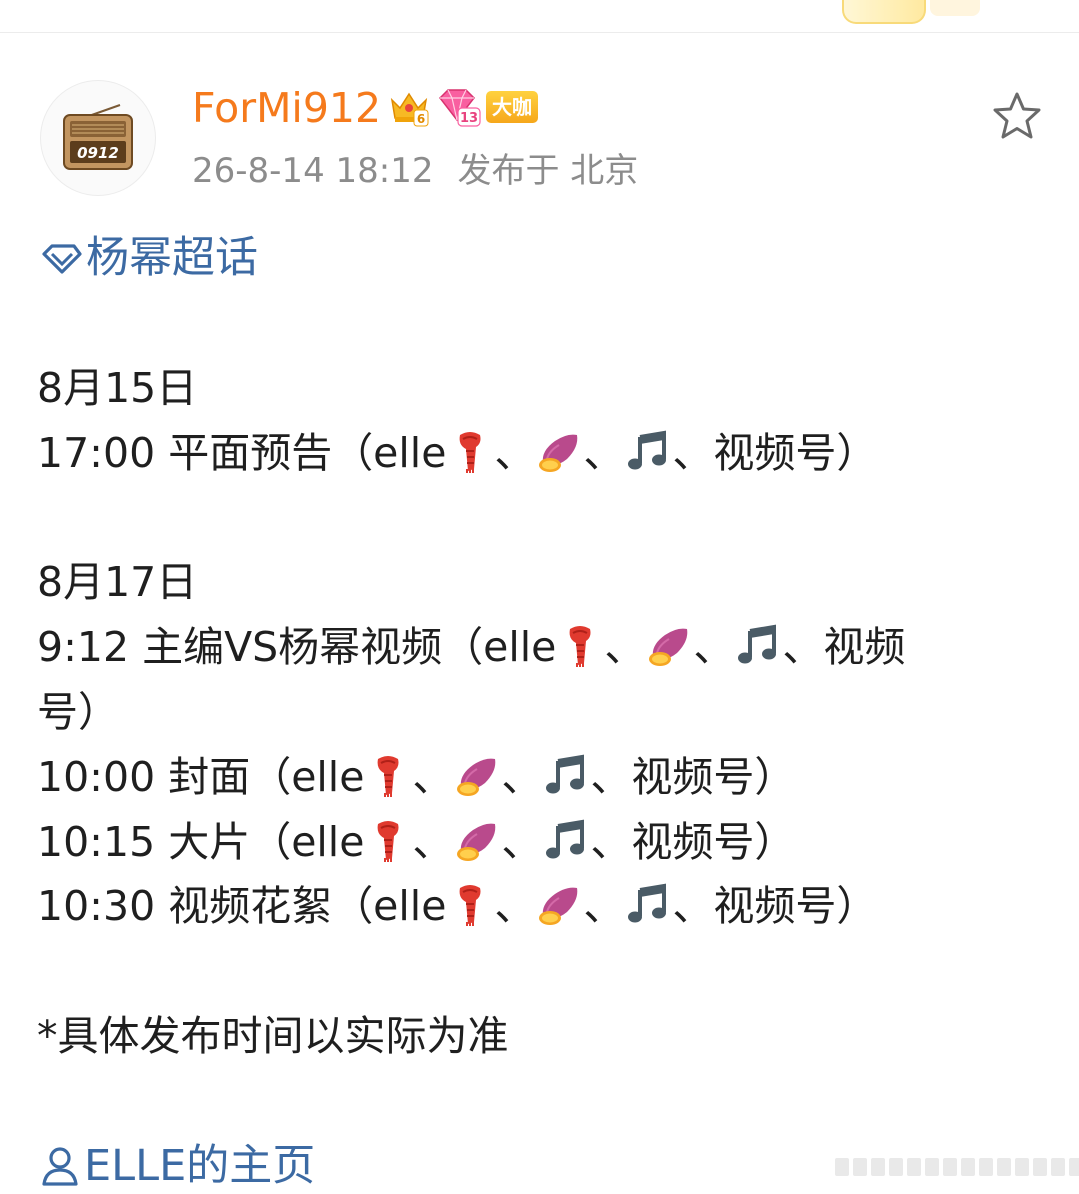  Describe the element at coordinates (273, 1035) in the screenshot. I see `disclaimer-note: *具体发布时间以实际为准` at that location.